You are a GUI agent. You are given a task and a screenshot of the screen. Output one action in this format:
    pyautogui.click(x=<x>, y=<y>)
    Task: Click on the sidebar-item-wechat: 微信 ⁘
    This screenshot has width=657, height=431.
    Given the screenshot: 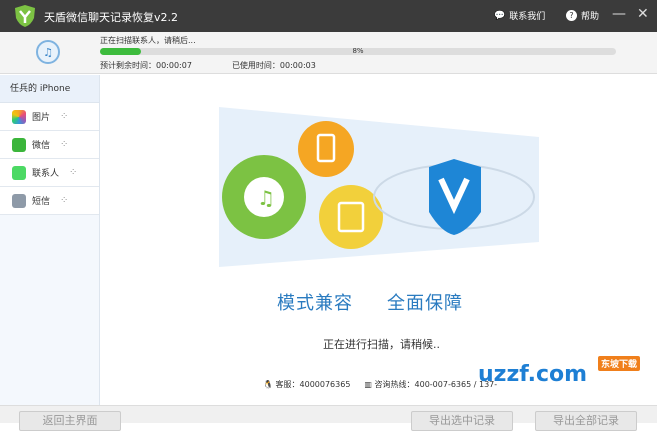 What is the action you would take?
    pyautogui.click(x=49, y=145)
    